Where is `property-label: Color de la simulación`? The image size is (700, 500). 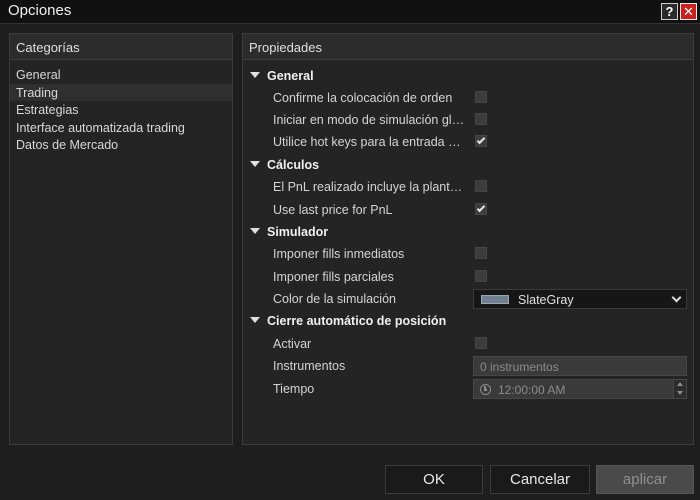
property-label: Color de la simulación is located at coordinates (334, 299).